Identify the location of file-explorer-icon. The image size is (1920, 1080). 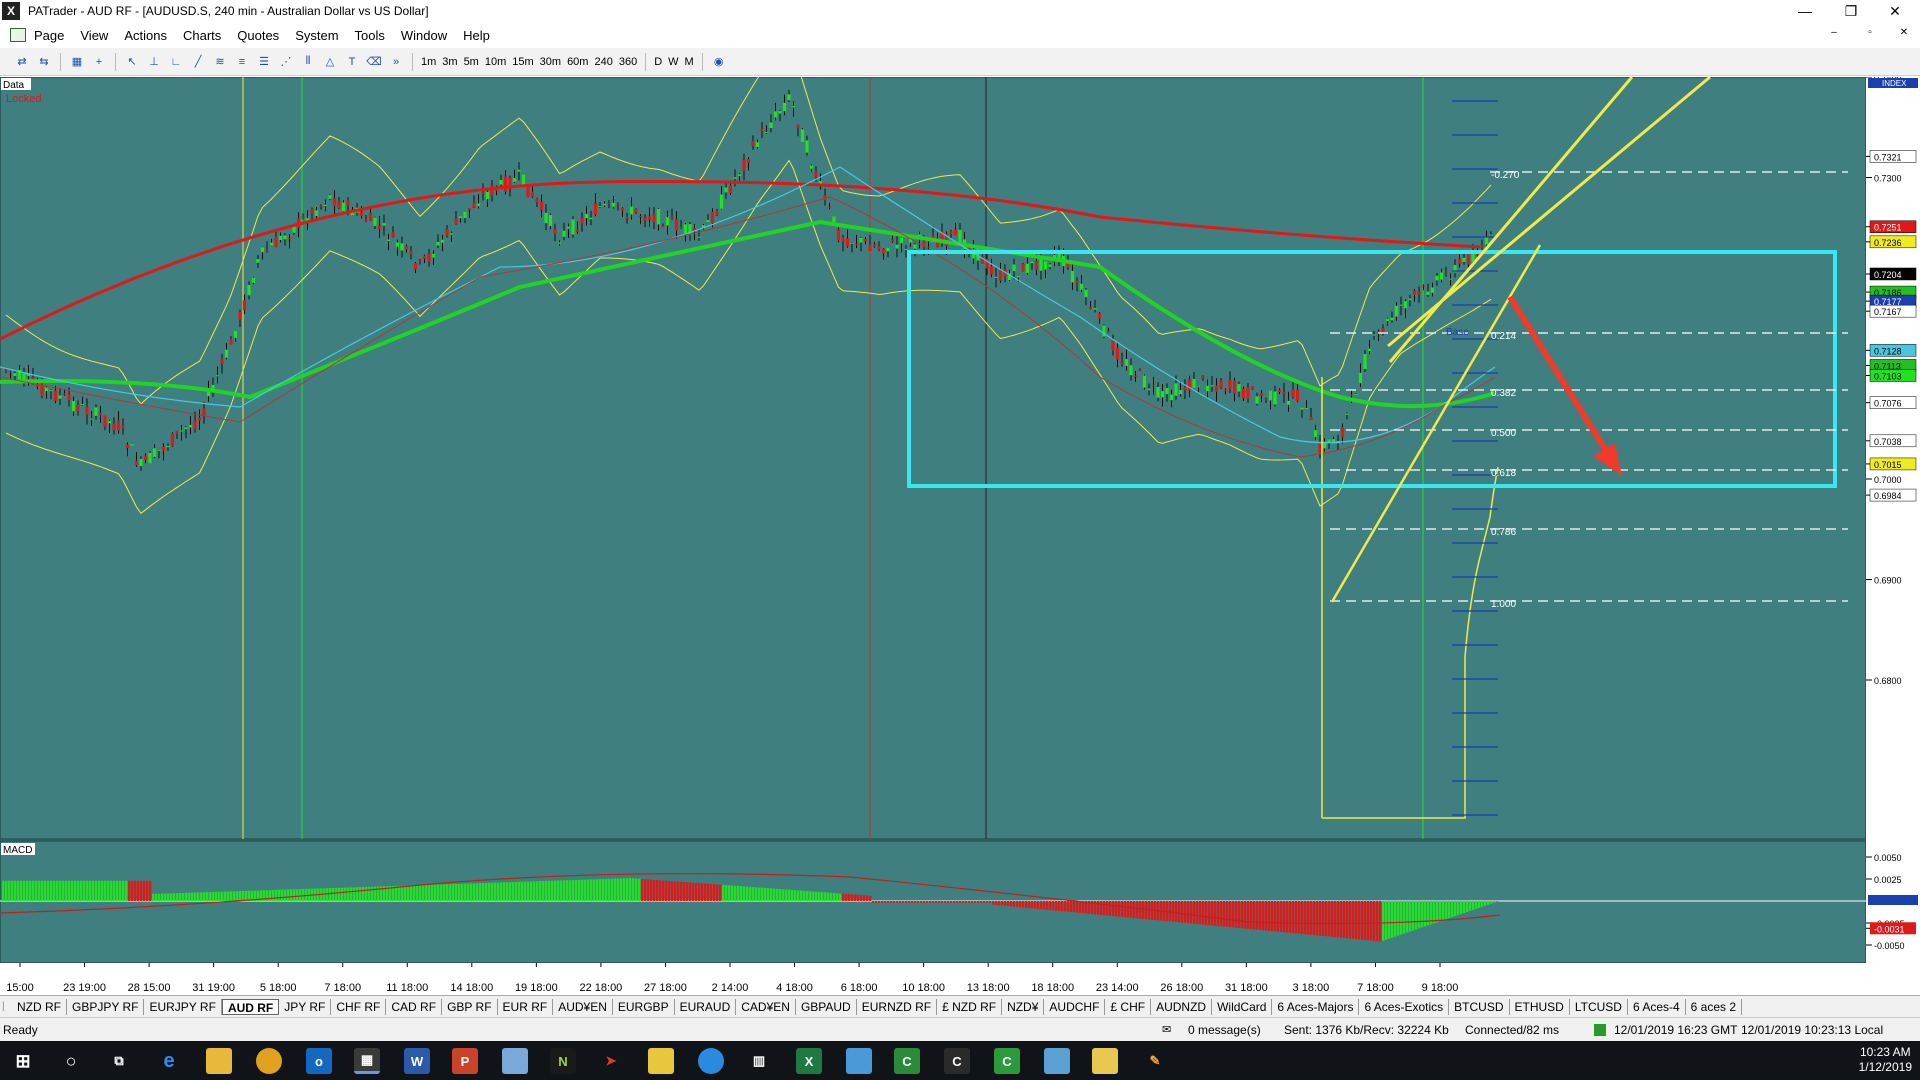
(219, 1061).